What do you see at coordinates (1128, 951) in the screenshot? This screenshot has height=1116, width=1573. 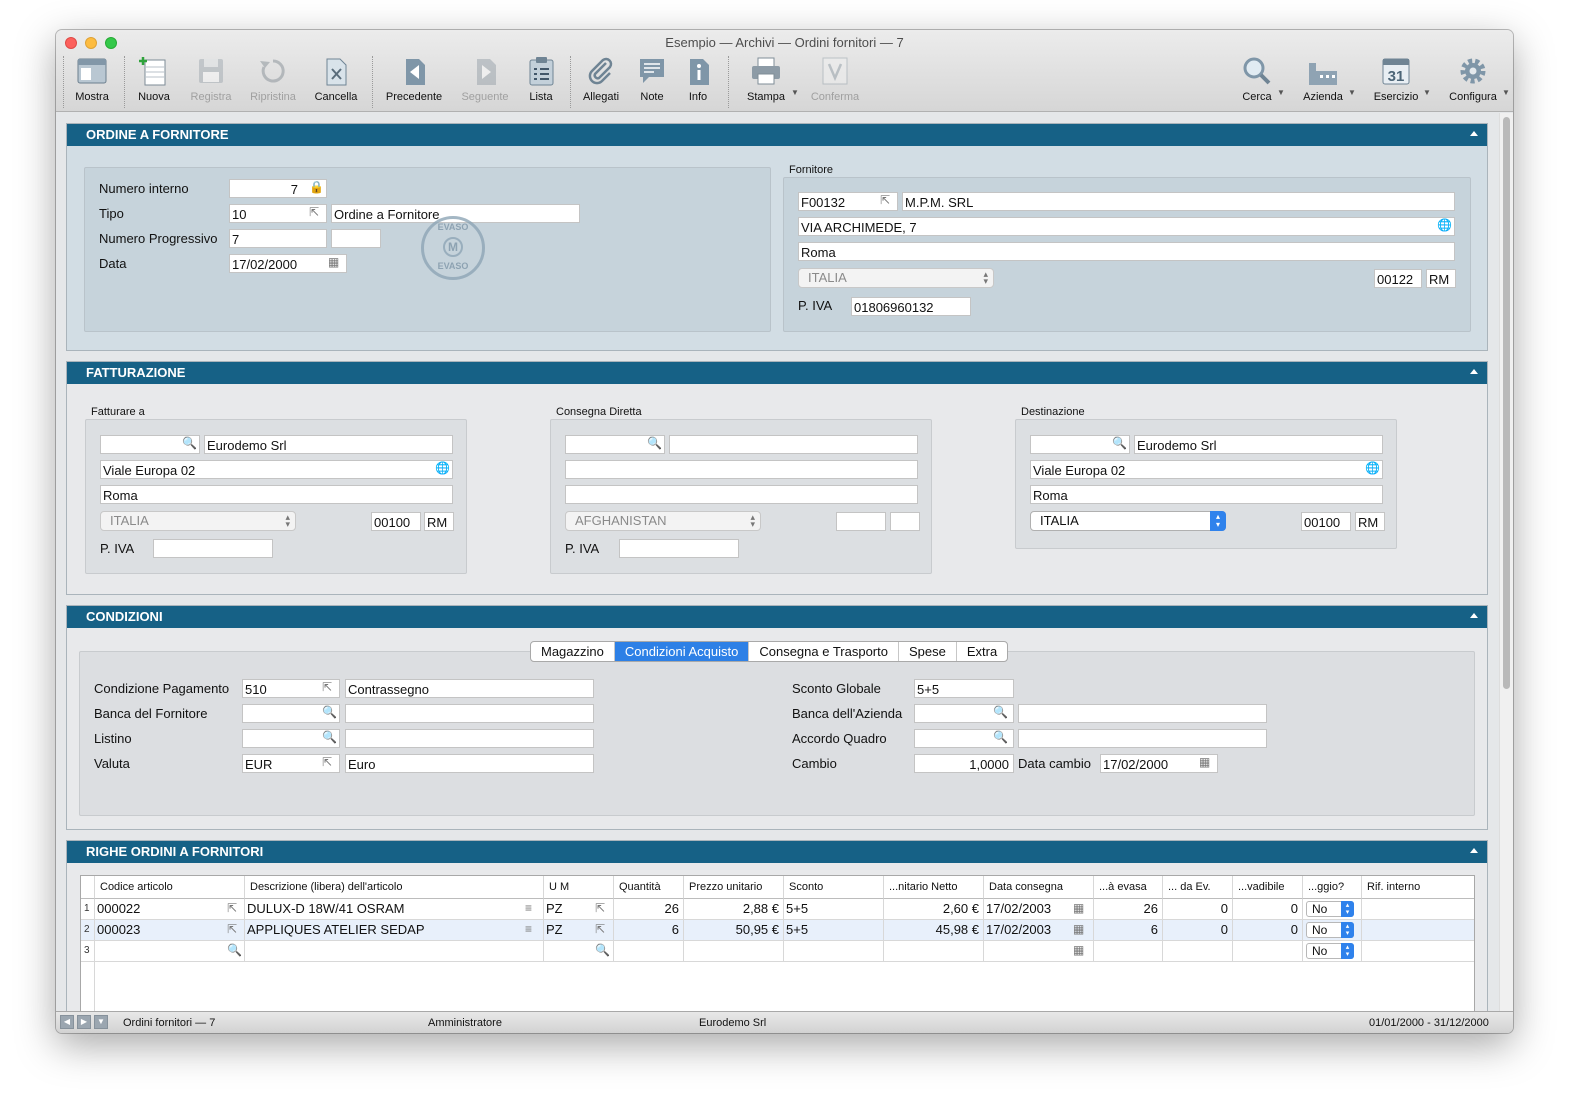 I see `evasa-cell` at bounding box center [1128, 951].